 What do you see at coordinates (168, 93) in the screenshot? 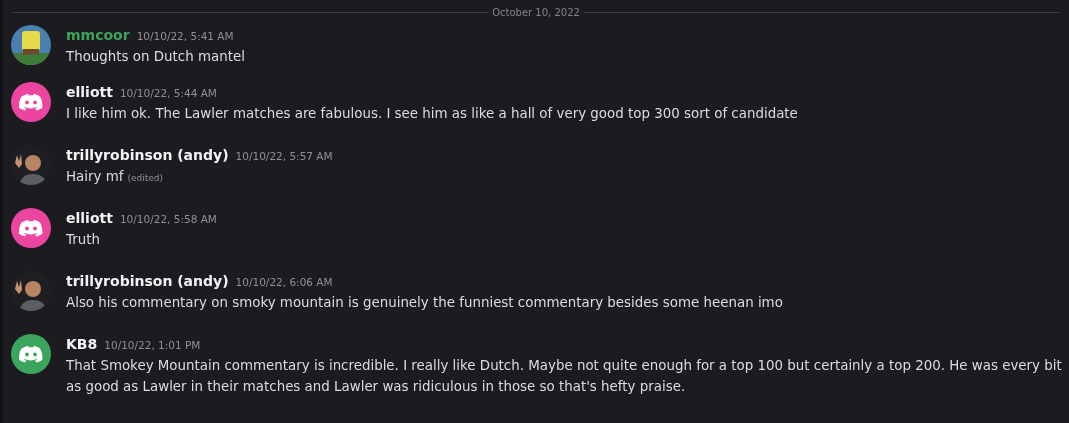
I see `timestamp: 10/10/22, 5:44 AM` at bounding box center [168, 93].